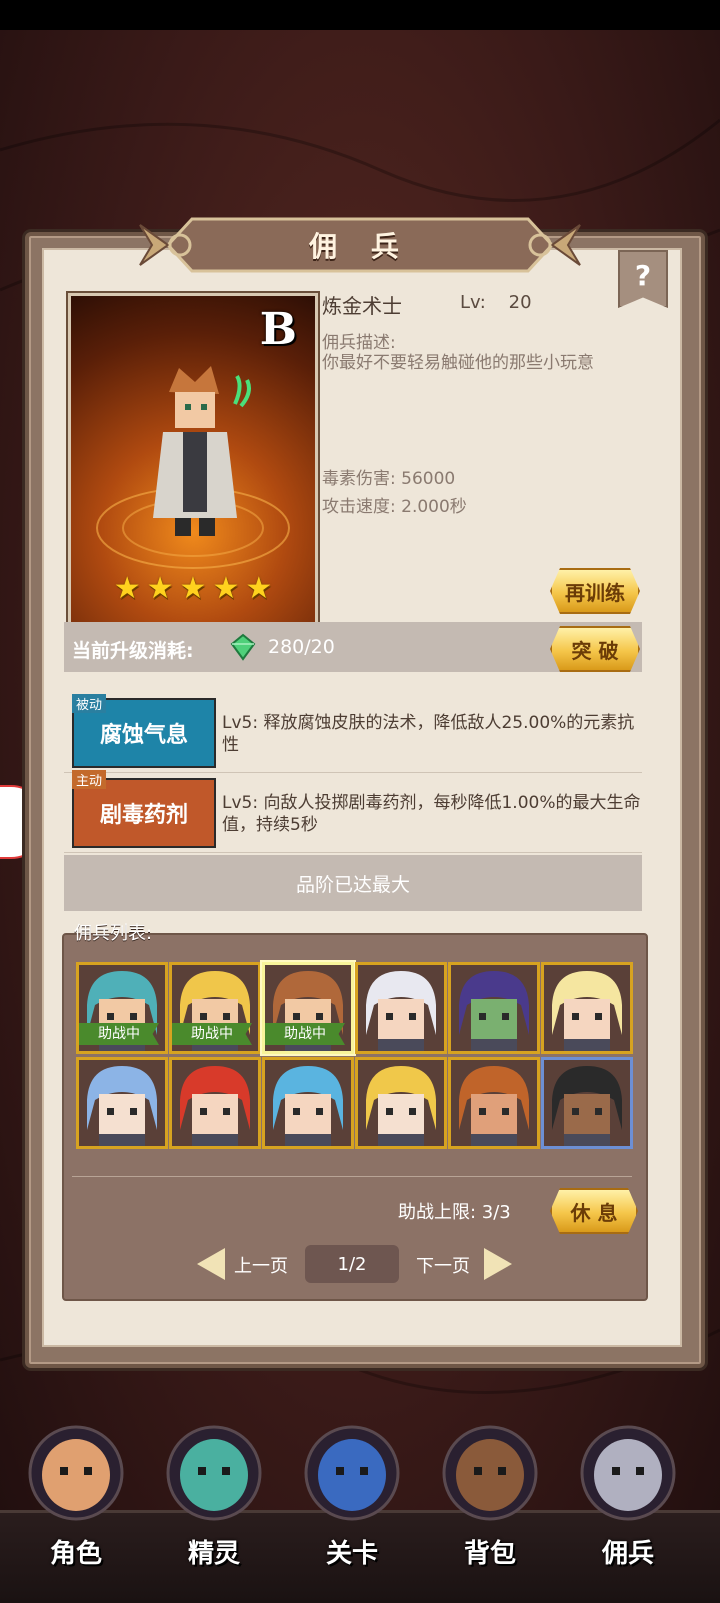 Image resolution: width=720 pixels, height=1603 pixels. I want to click on merc-blonde-knight: 助战中, so click(215, 1008).